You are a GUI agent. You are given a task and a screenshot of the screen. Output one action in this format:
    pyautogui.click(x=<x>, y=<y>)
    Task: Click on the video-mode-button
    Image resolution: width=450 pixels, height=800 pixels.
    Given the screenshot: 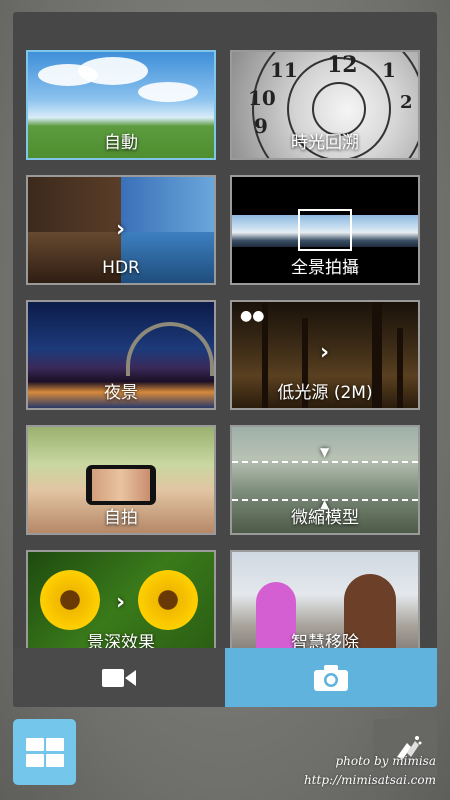 What is the action you would take?
    pyautogui.click(x=119, y=677)
    